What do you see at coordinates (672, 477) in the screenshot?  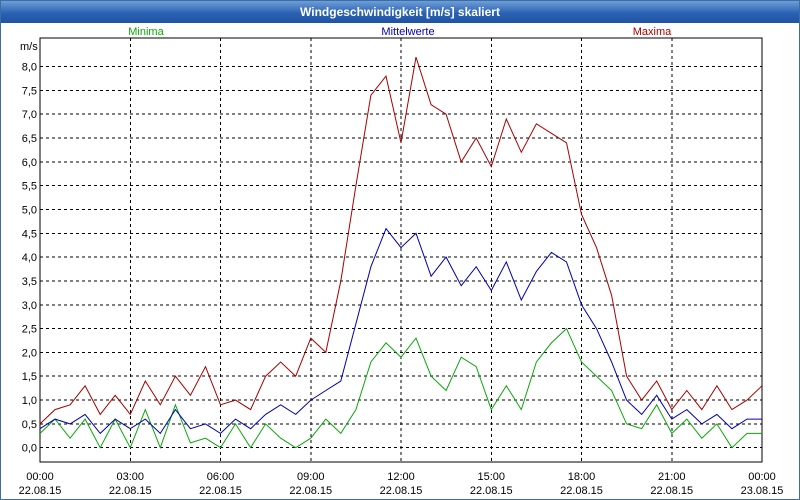 I see `x-tick-time: 21:00` at bounding box center [672, 477].